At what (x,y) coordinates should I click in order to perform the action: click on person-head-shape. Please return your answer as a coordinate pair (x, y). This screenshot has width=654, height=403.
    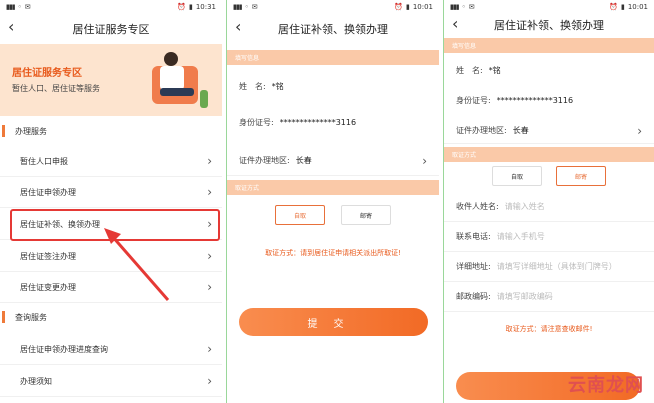
    Looking at the image, I should click on (171, 59).